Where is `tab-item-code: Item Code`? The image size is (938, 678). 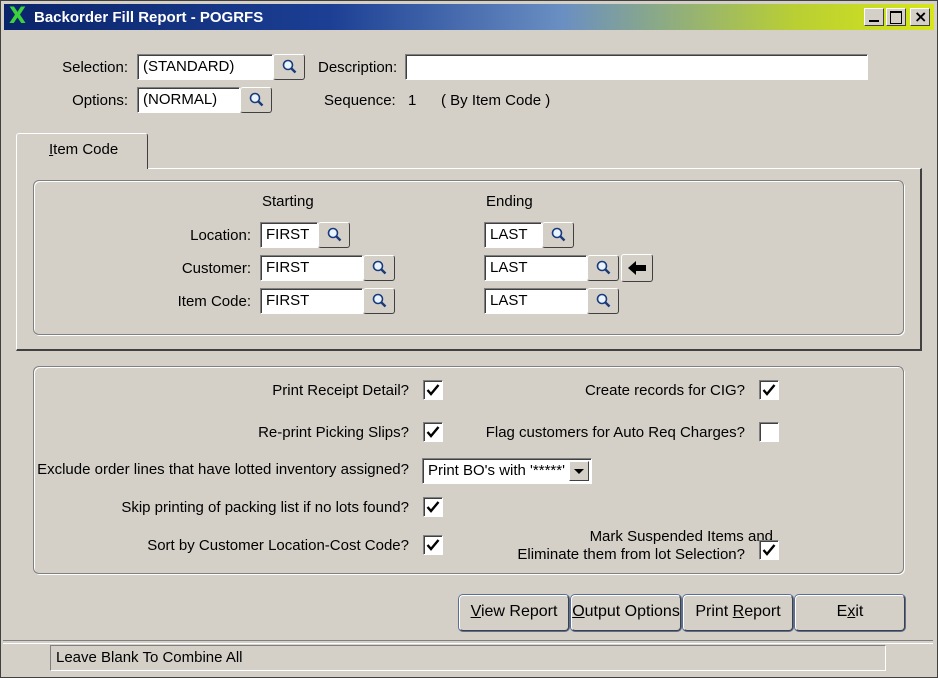
tab-item-code: Item Code is located at coordinates (82, 151).